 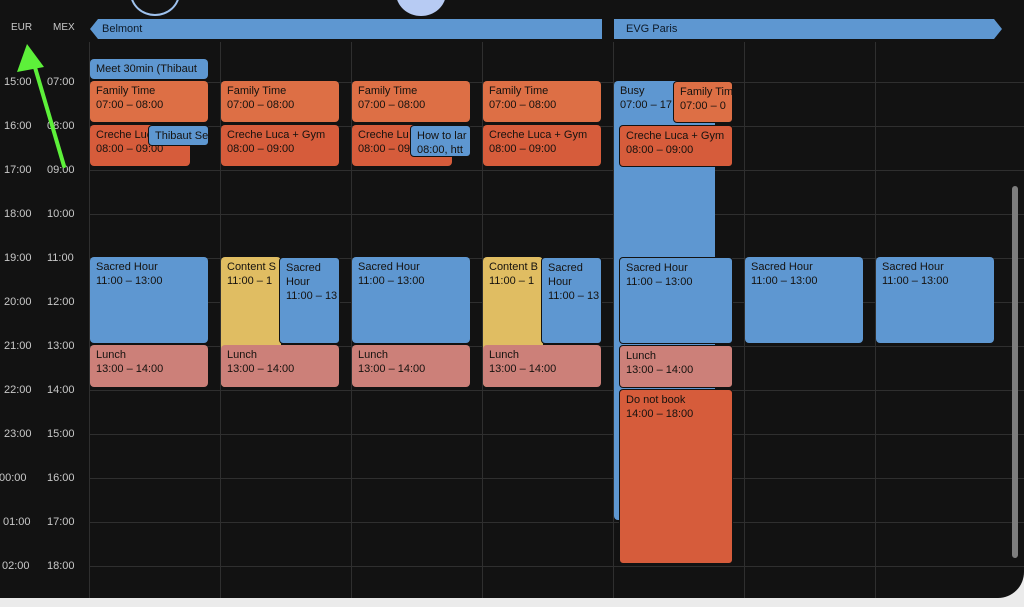 What do you see at coordinates (703, 102) in the screenshot?
I see `event-family-time: Family Tim 07:00 – 0` at bounding box center [703, 102].